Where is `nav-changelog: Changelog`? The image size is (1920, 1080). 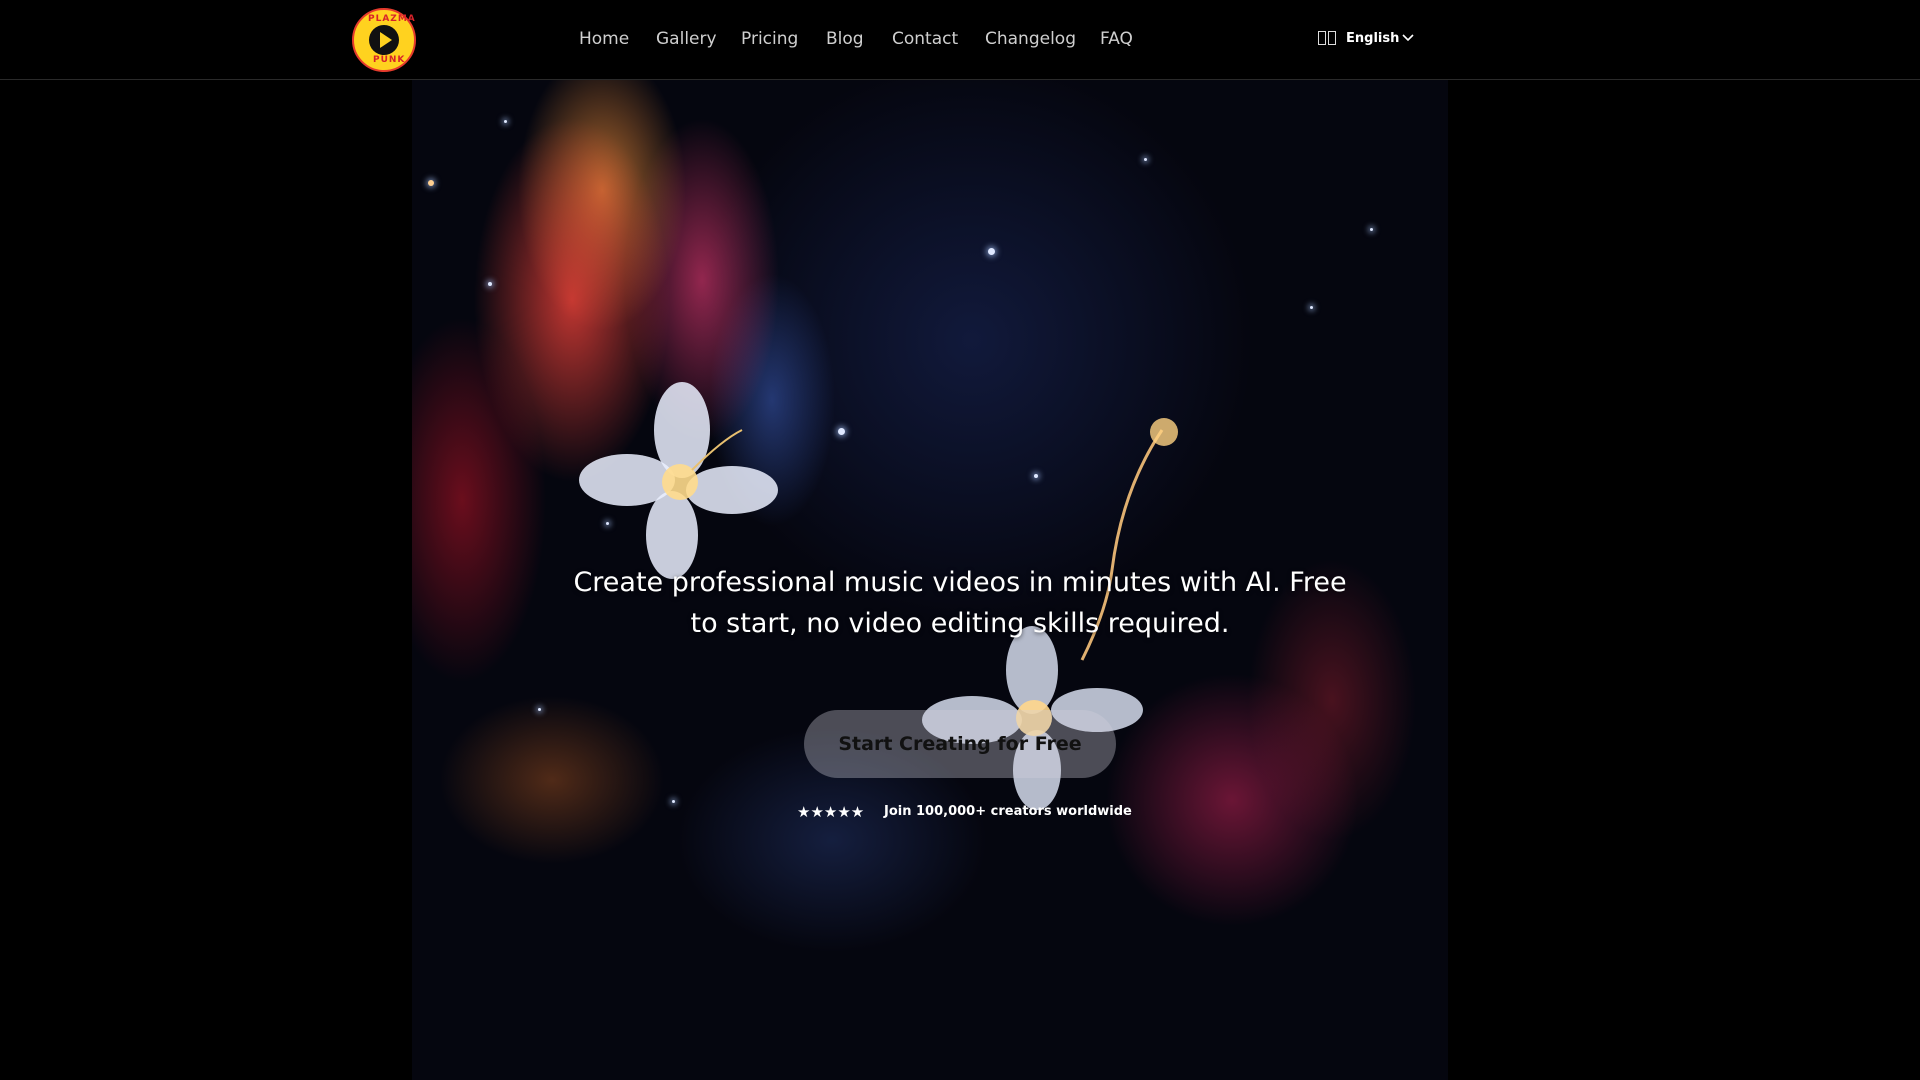
nav-changelog: Changelog is located at coordinates (1030, 39).